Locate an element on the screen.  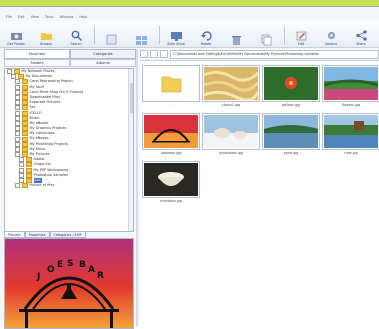
svg-text: B is located at coordinates (82, 265).